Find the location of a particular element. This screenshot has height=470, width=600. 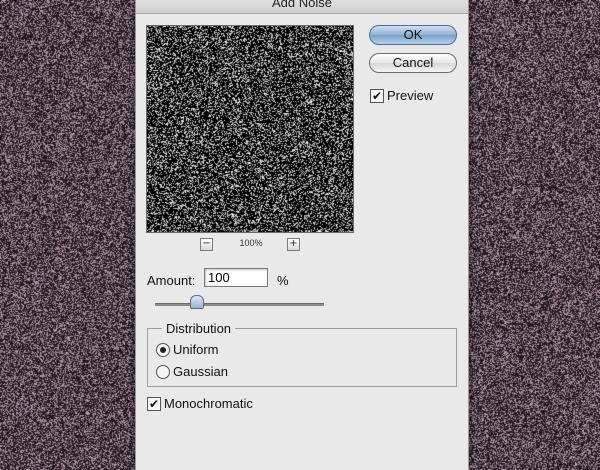

distribution-title: Distribution is located at coordinates (198, 328).